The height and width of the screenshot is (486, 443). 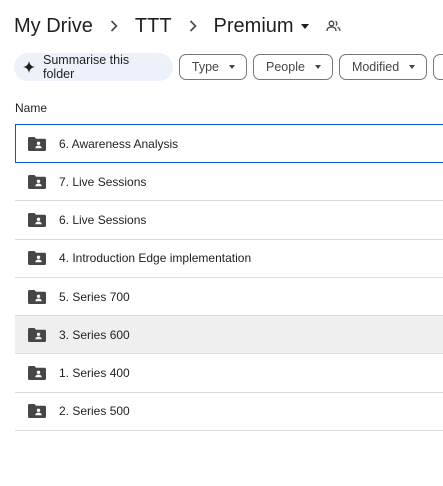 I want to click on filter-people-chip: People, so click(x=293, y=67).